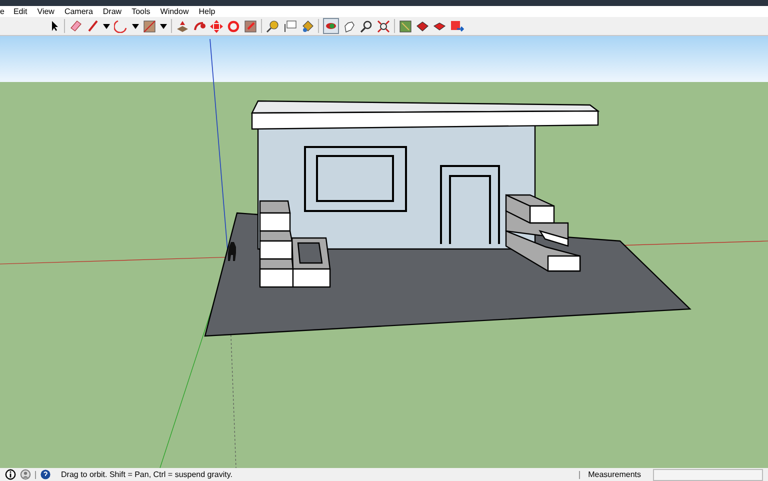 This screenshot has height=481, width=768. What do you see at coordinates (112, 11) in the screenshot?
I see `menu-item: Draw` at bounding box center [112, 11].